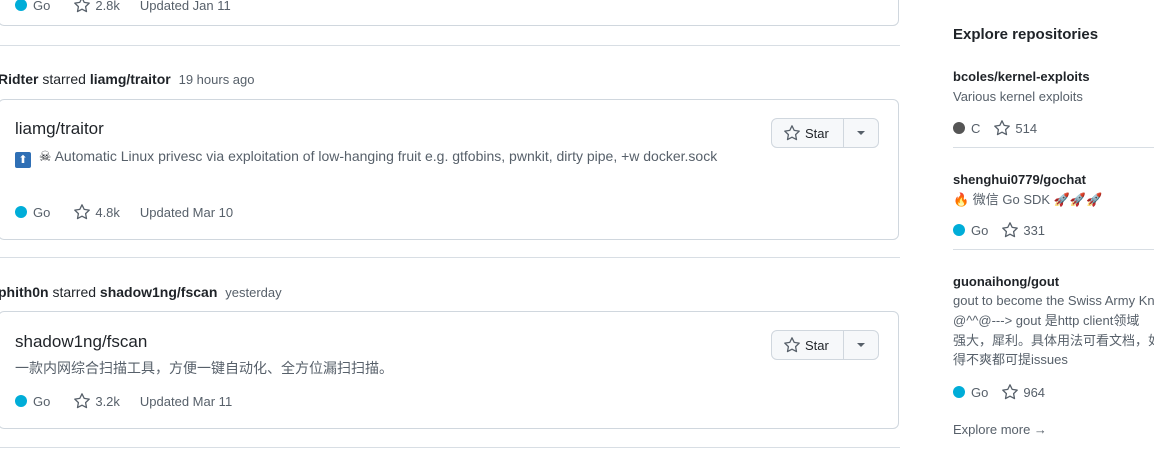 The image size is (1154, 458). Describe the element at coordinates (124, 212) in the screenshot. I see `repo-meta: Go 4.8k Updated Mar 10` at that location.